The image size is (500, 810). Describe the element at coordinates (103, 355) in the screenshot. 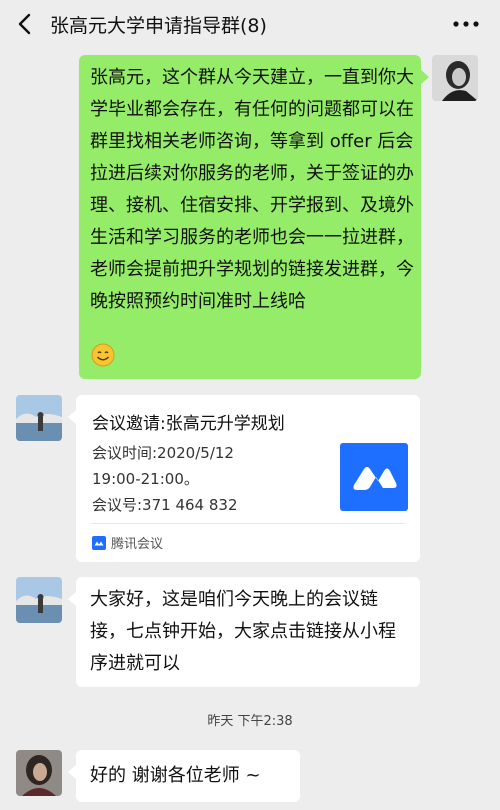

I see `smile-emoji-icon` at that location.